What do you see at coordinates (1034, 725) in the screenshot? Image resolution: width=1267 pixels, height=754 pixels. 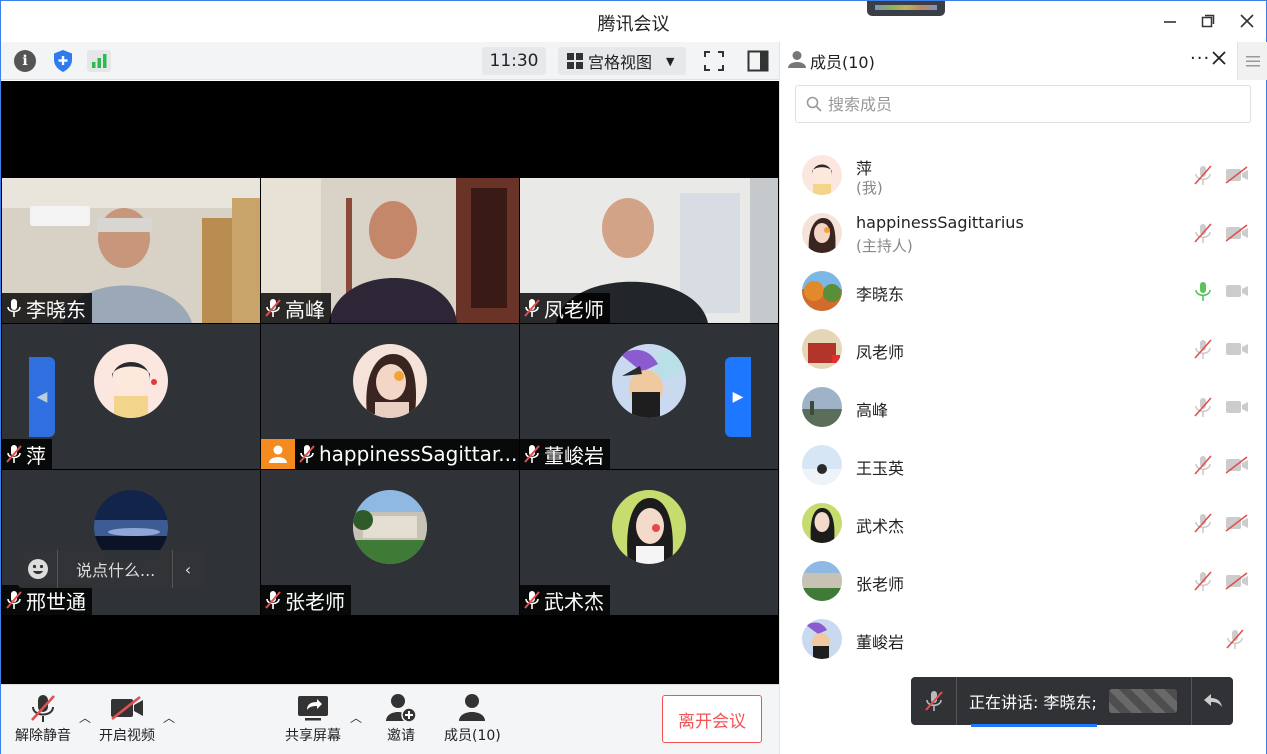 I see `speaking-underline` at bounding box center [1034, 725].